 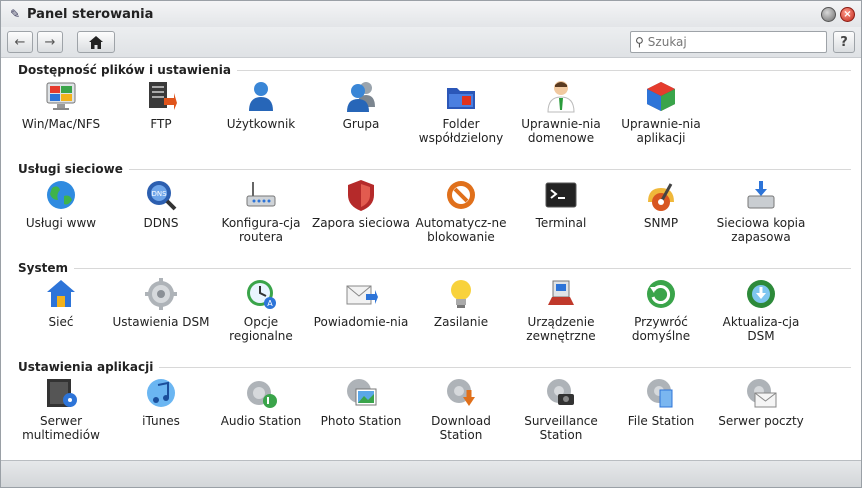 What do you see at coordinates (161, 124) in the screenshot?
I see `item-label: FTP` at bounding box center [161, 124].